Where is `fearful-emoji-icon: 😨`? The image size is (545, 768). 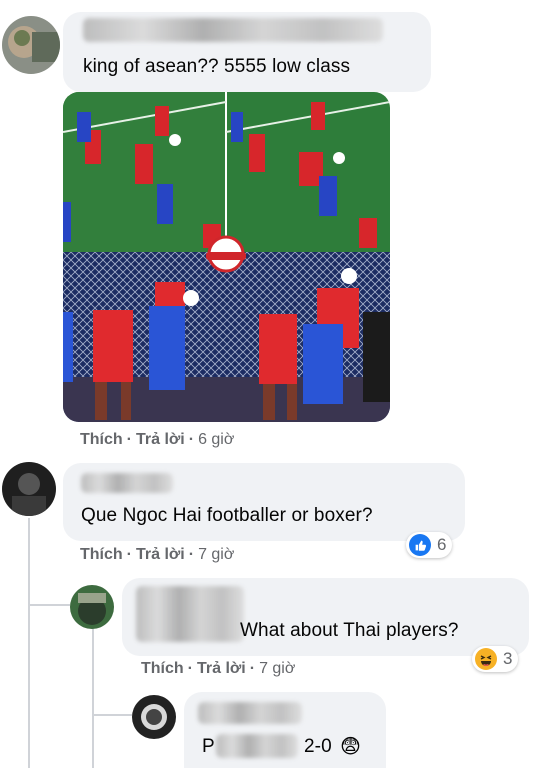
fearful-emoji-icon: 😨 is located at coordinates (350, 747).